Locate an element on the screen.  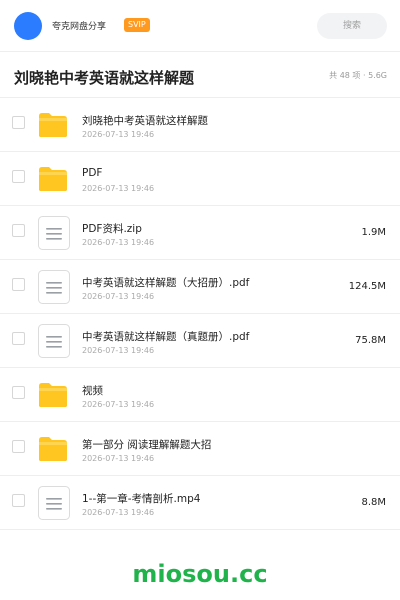
file-name: 第一部分 阅读理解解题大招 is located at coordinates (146, 444).